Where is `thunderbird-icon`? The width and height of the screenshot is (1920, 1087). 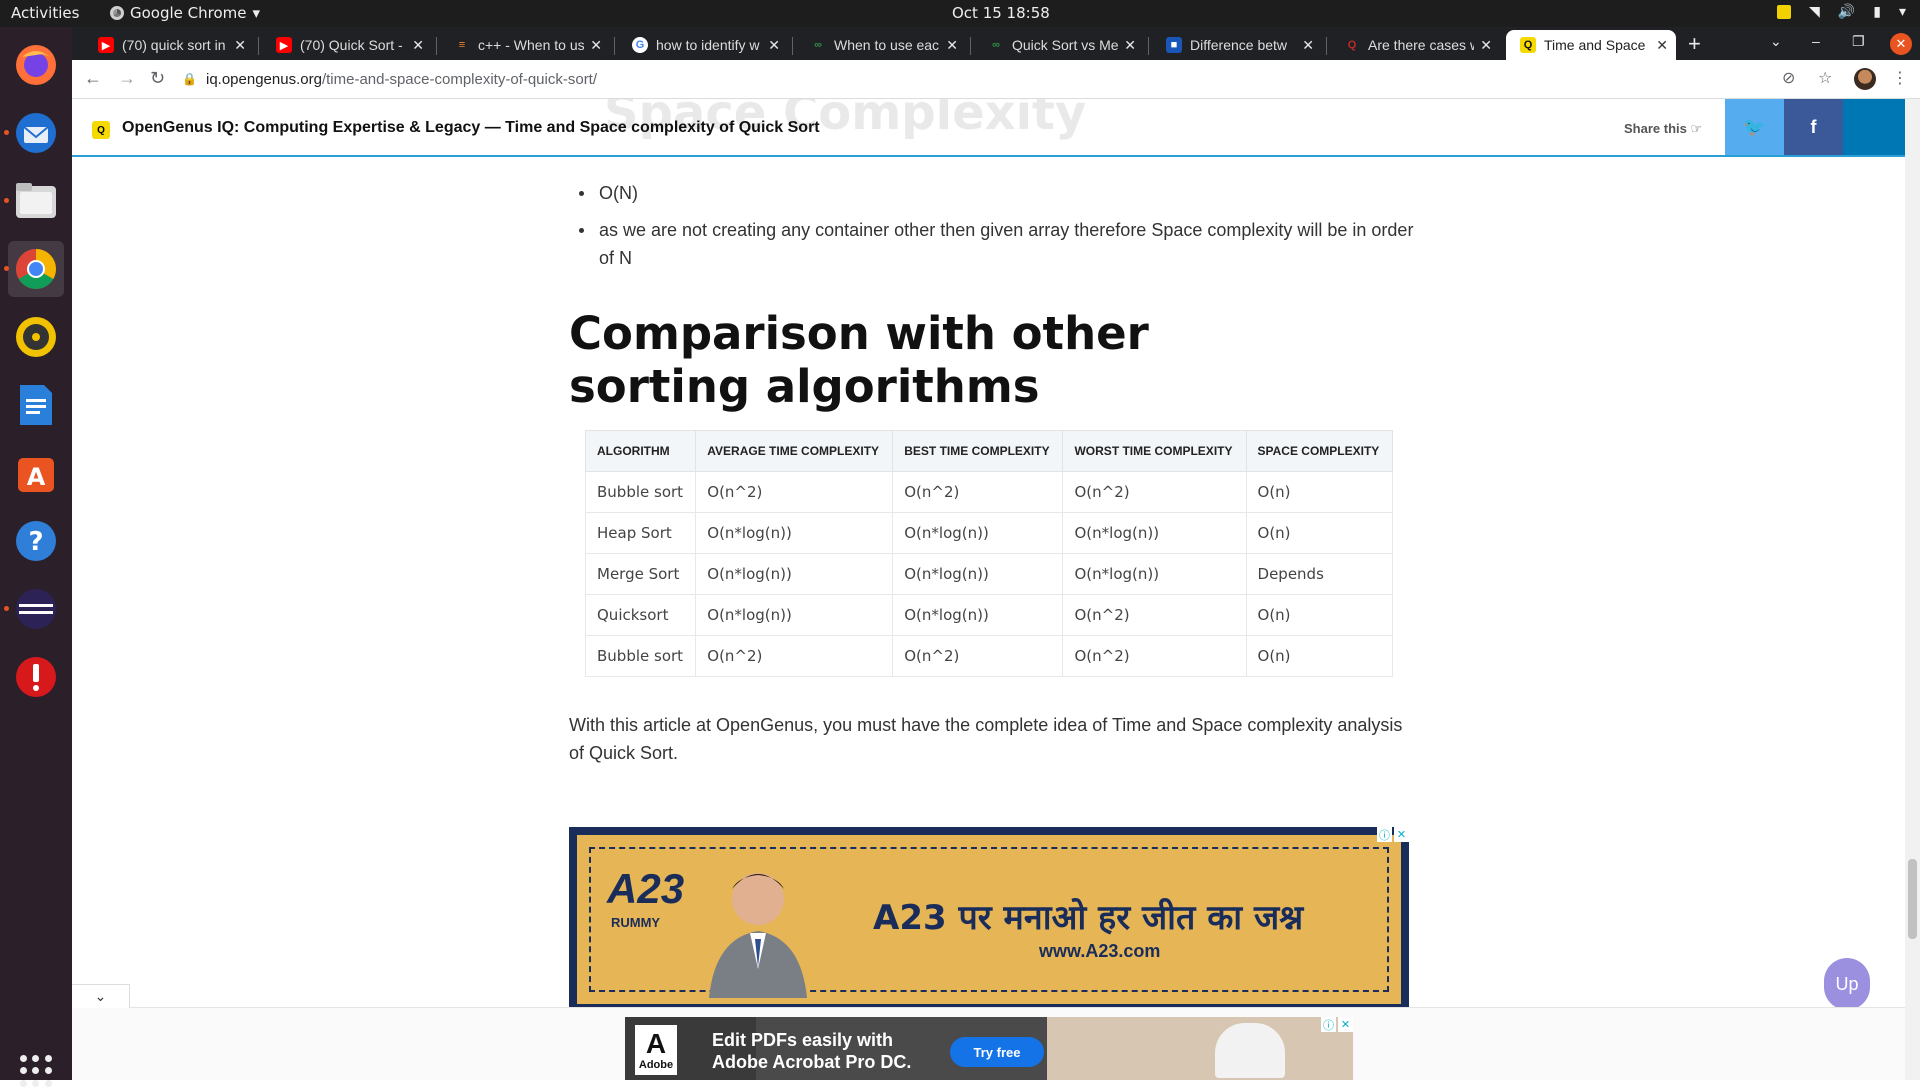 thunderbird-icon is located at coordinates (36, 133).